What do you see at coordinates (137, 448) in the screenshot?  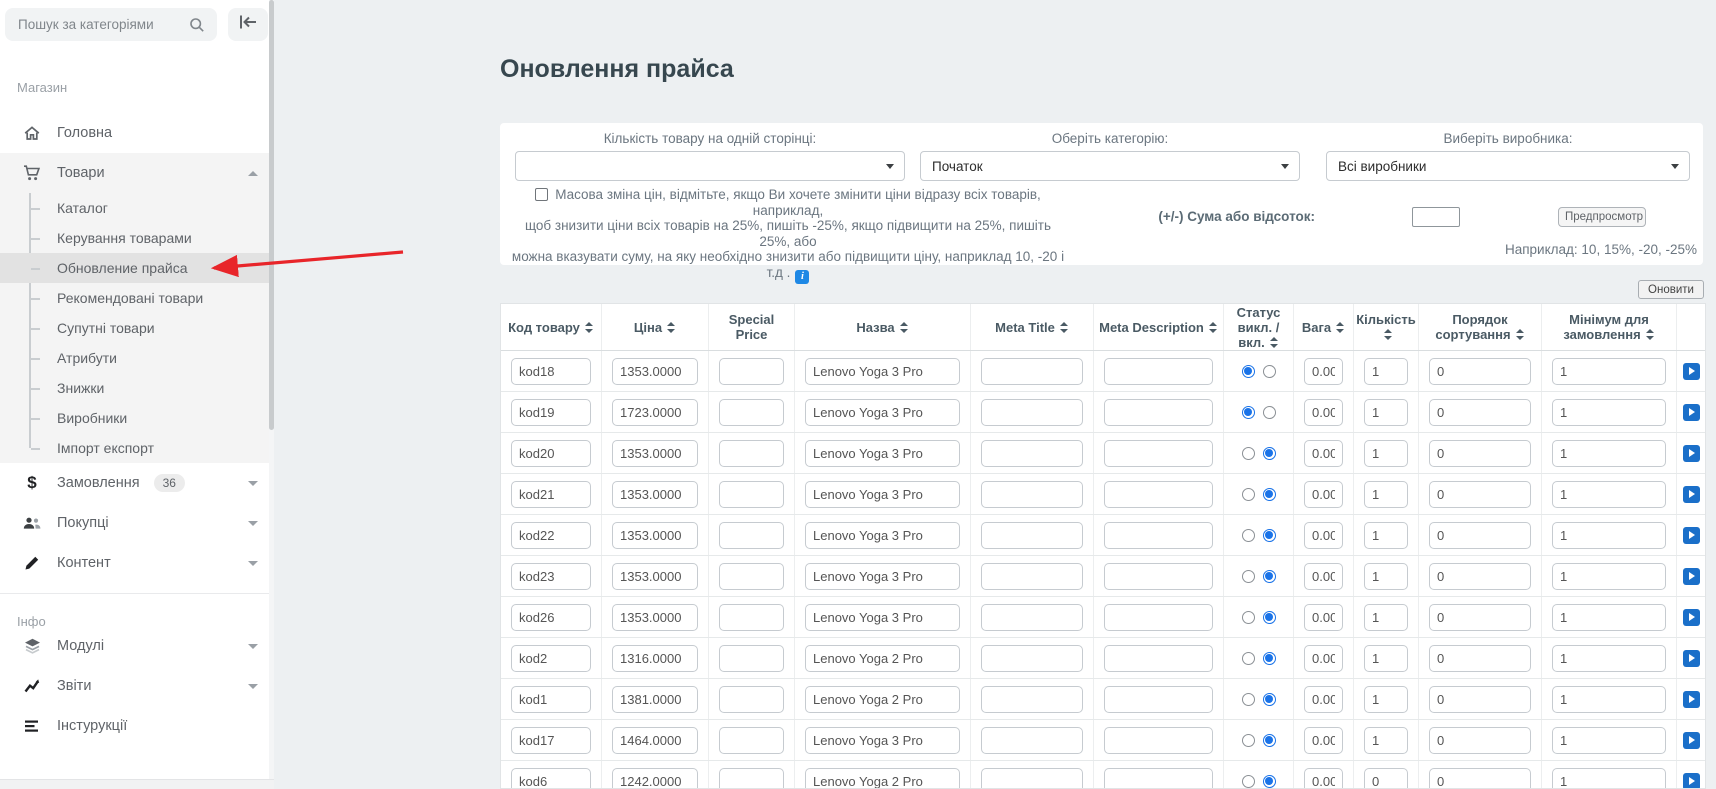 I see `sidebar-subitem-import-export: Імпорт експорт` at bounding box center [137, 448].